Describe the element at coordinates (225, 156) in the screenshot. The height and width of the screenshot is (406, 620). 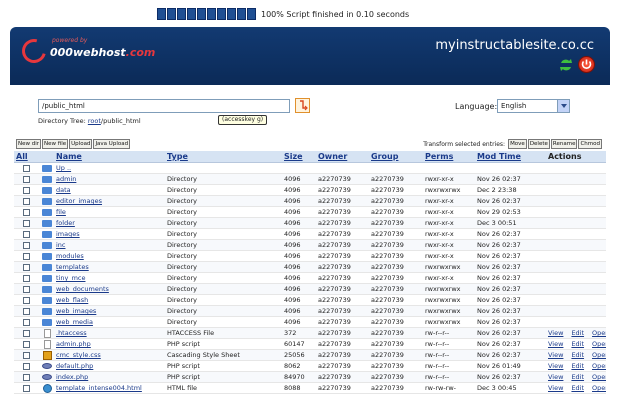
I see `sort-type-link: Type` at that location.